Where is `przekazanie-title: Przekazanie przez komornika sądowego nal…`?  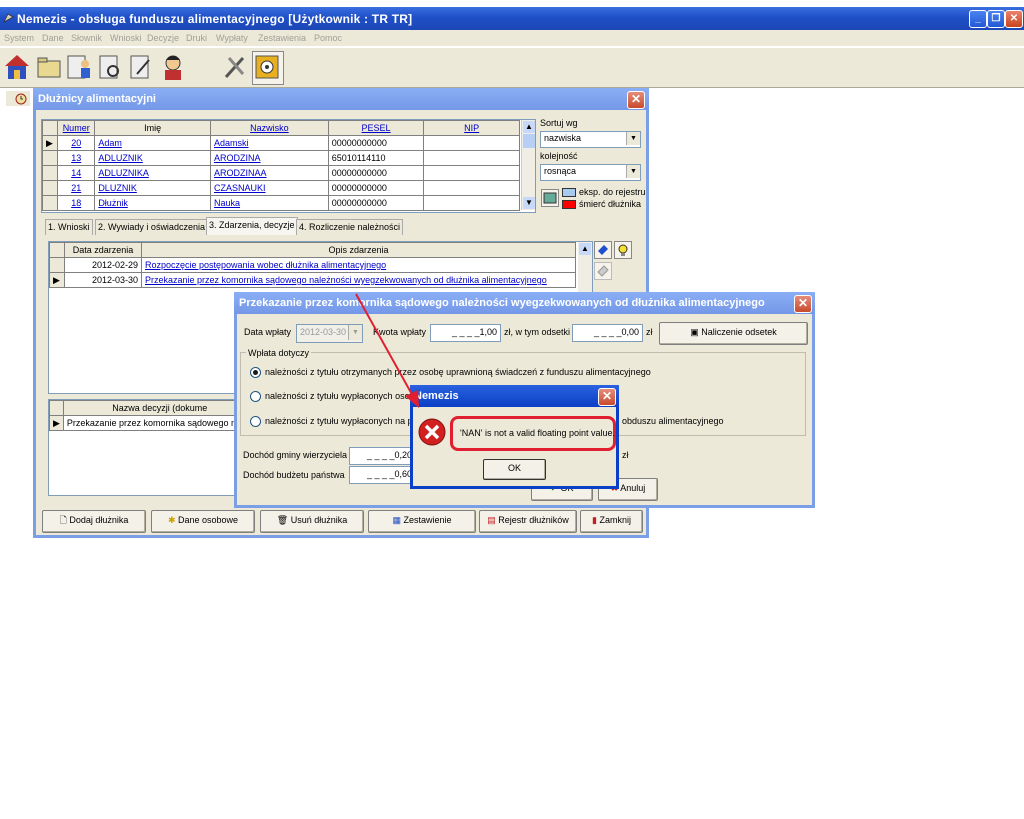
przekazanie-title: Przekazanie przez komornika sądowego nal… is located at coordinates (502, 303).